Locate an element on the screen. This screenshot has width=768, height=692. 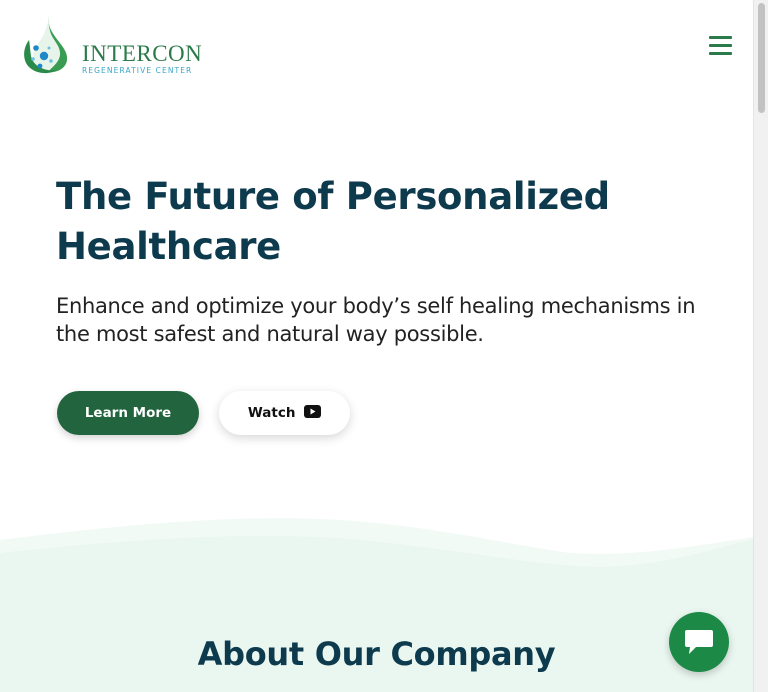
watch-button: Watch is located at coordinates (284, 413).